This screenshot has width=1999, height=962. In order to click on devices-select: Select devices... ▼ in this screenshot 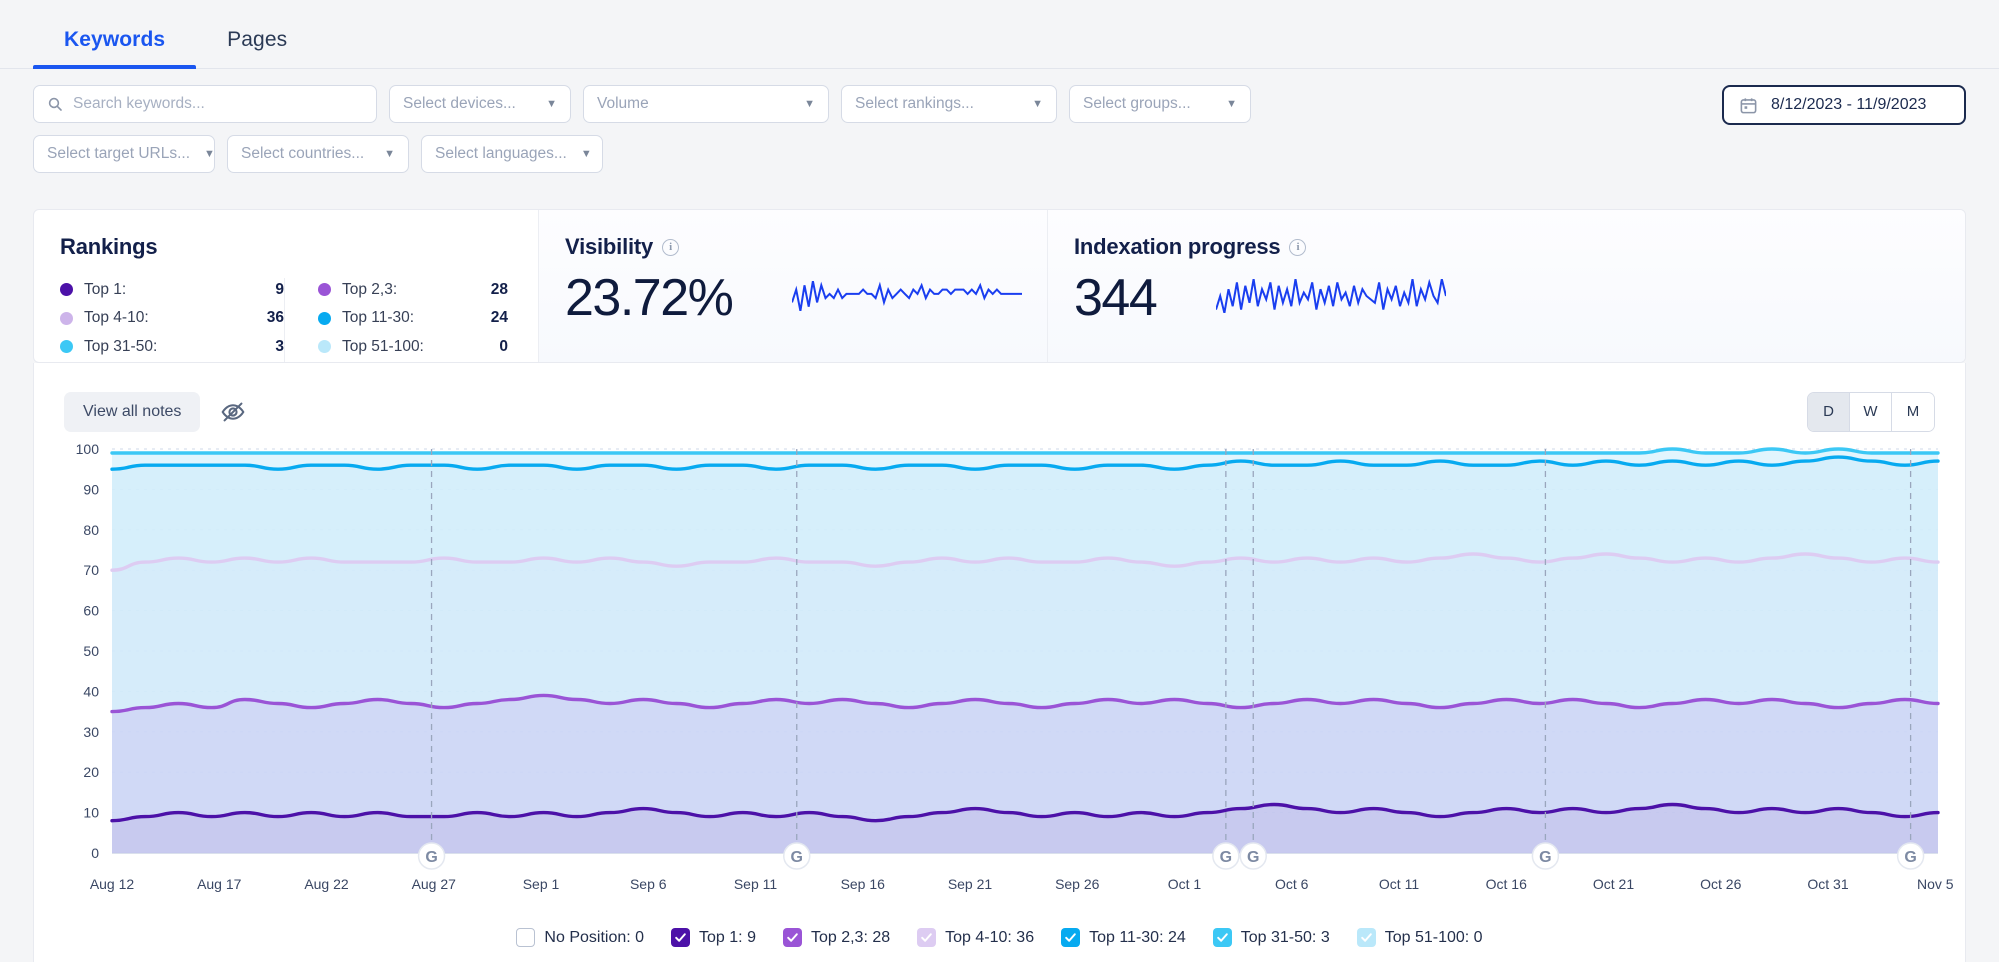, I will do `click(480, 104)`.